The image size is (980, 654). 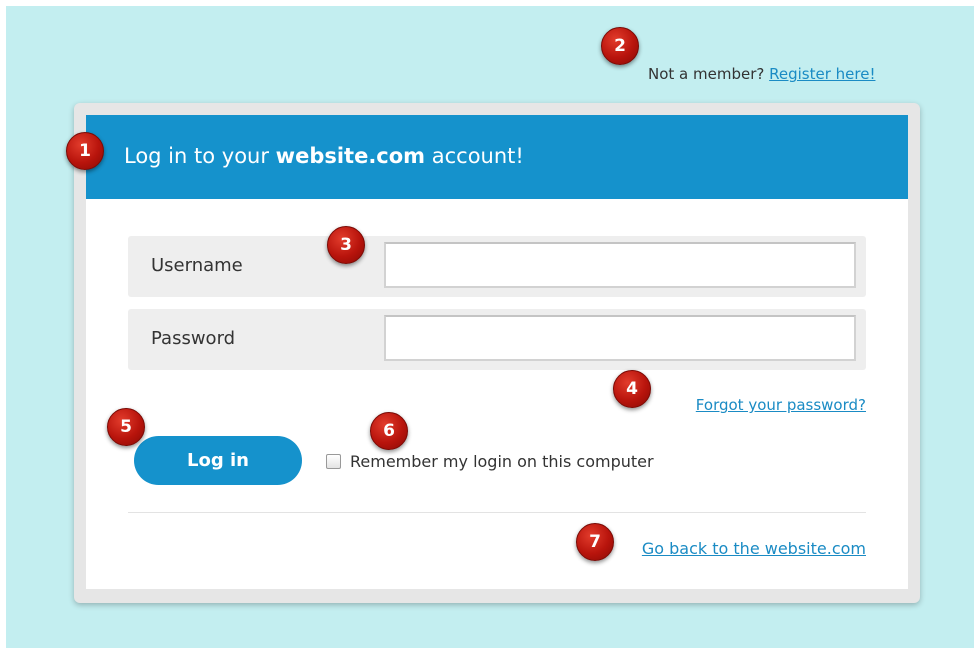 I want to click on divider, so click(x=497, y=512).